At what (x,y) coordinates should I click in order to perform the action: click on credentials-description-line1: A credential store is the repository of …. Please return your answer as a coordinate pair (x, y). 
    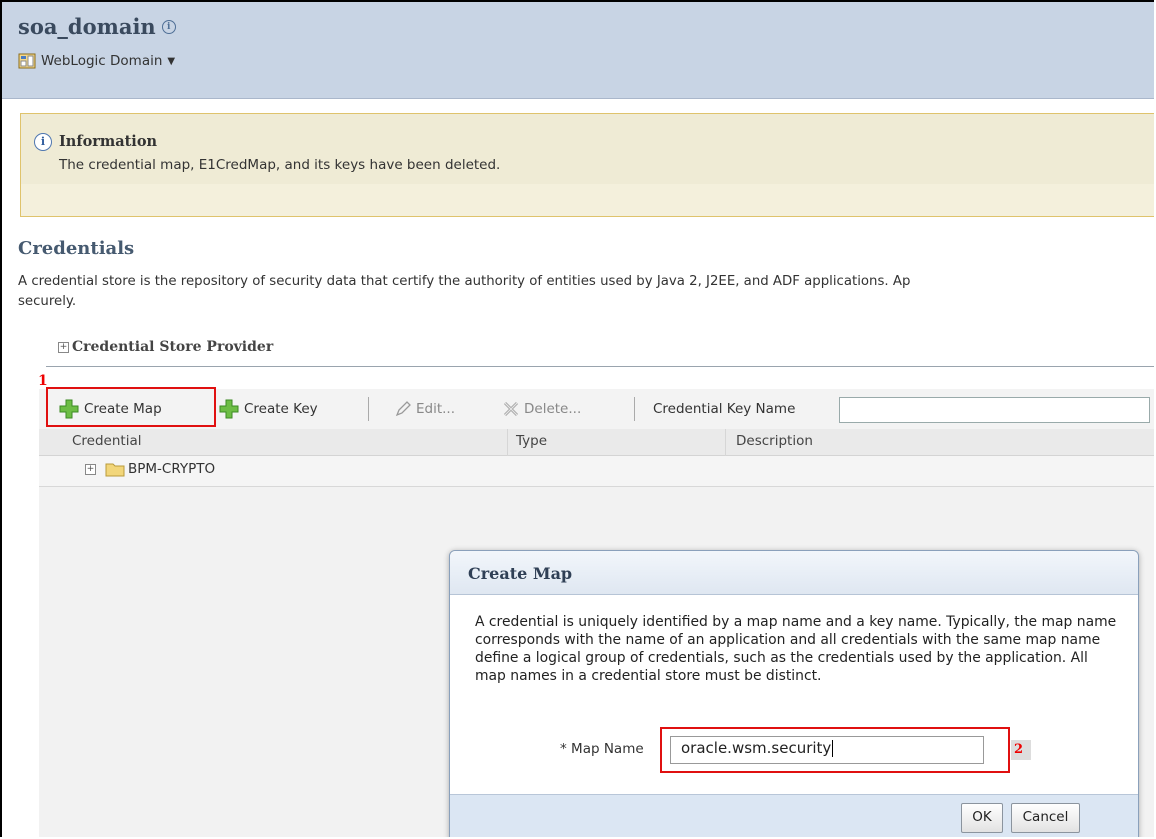
    Looking at the image, I should click on (464, 281).